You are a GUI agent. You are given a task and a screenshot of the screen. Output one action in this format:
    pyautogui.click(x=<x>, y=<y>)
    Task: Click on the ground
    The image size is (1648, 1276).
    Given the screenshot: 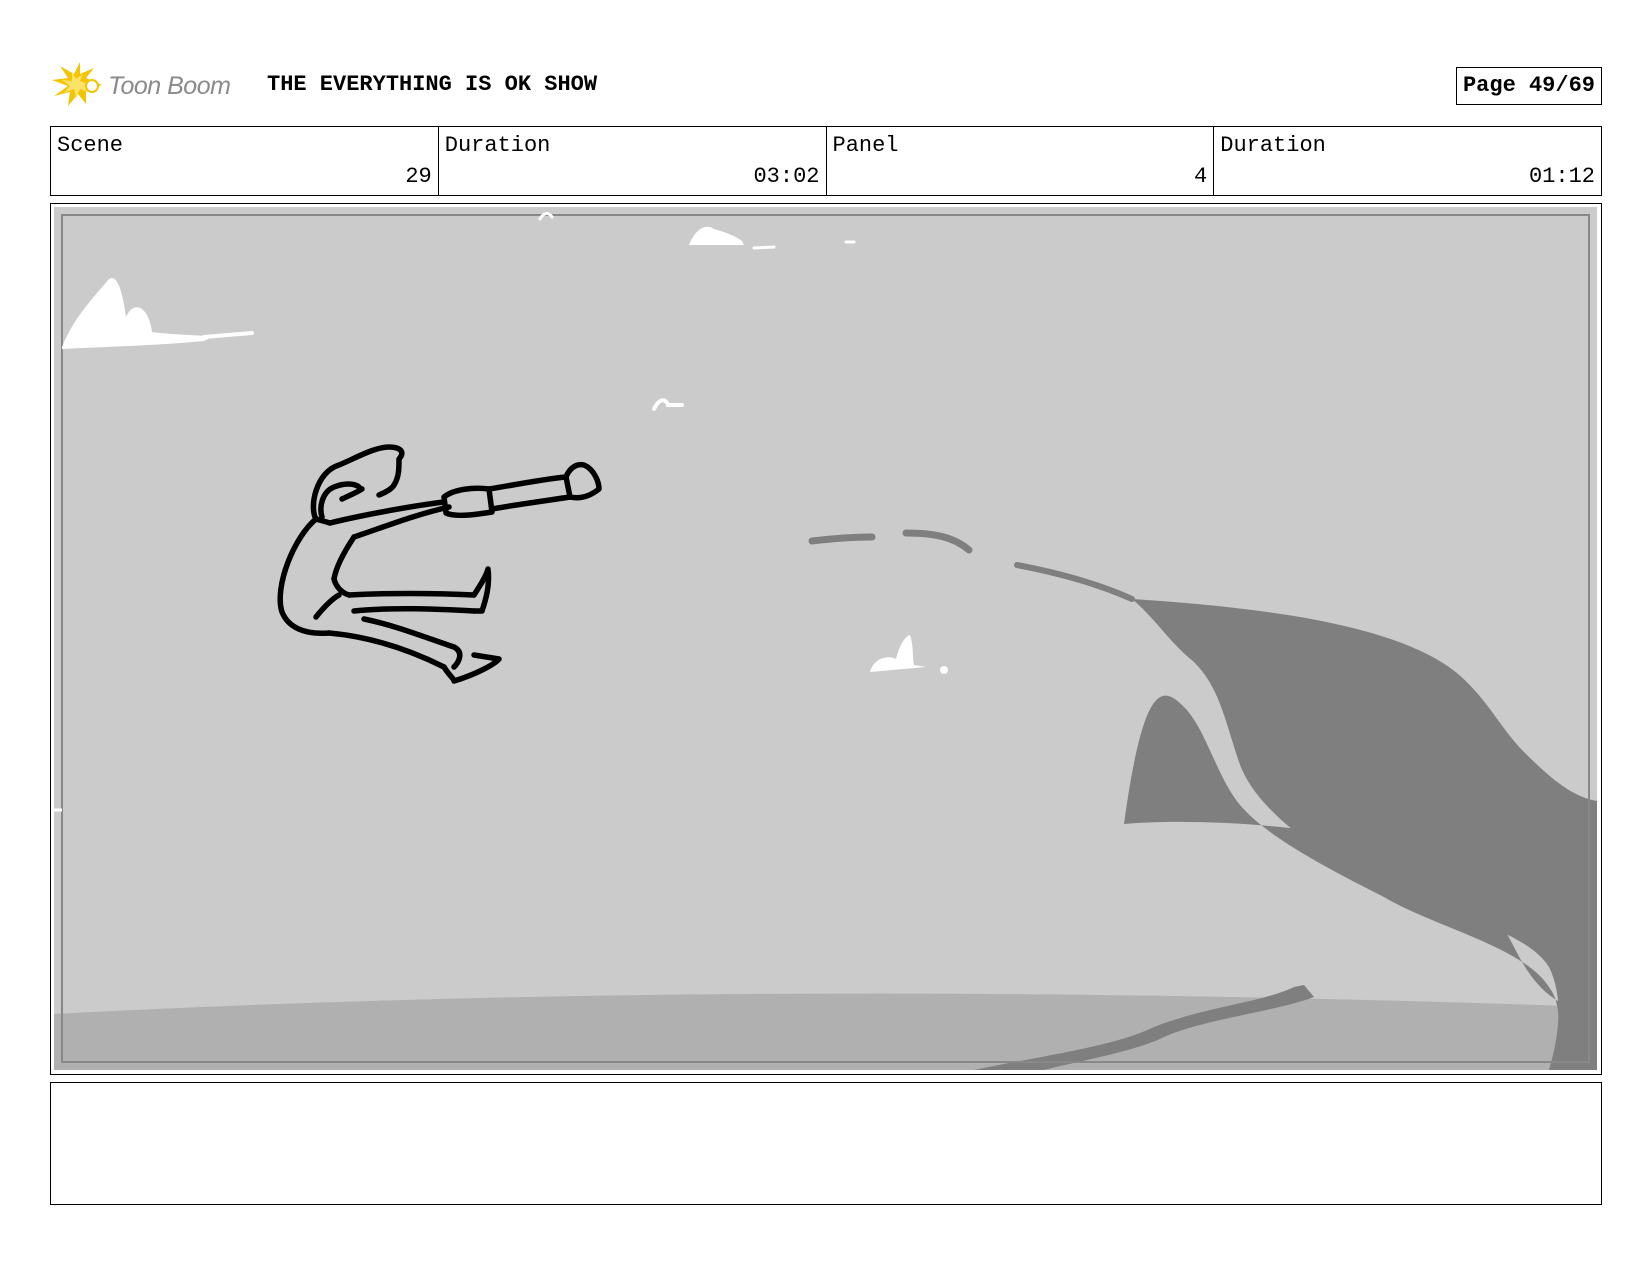 What is the action you would take?
    pyautogui.click(x=825, y=1031)
    